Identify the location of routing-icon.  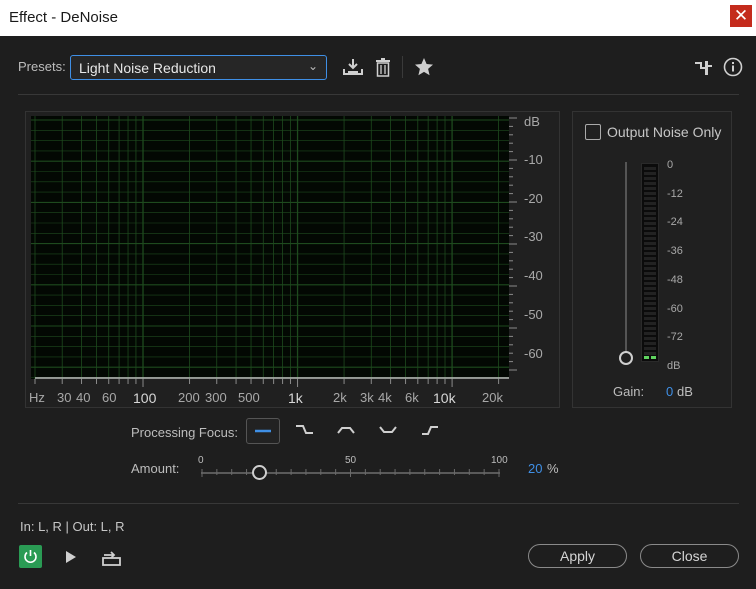
(704, 68).